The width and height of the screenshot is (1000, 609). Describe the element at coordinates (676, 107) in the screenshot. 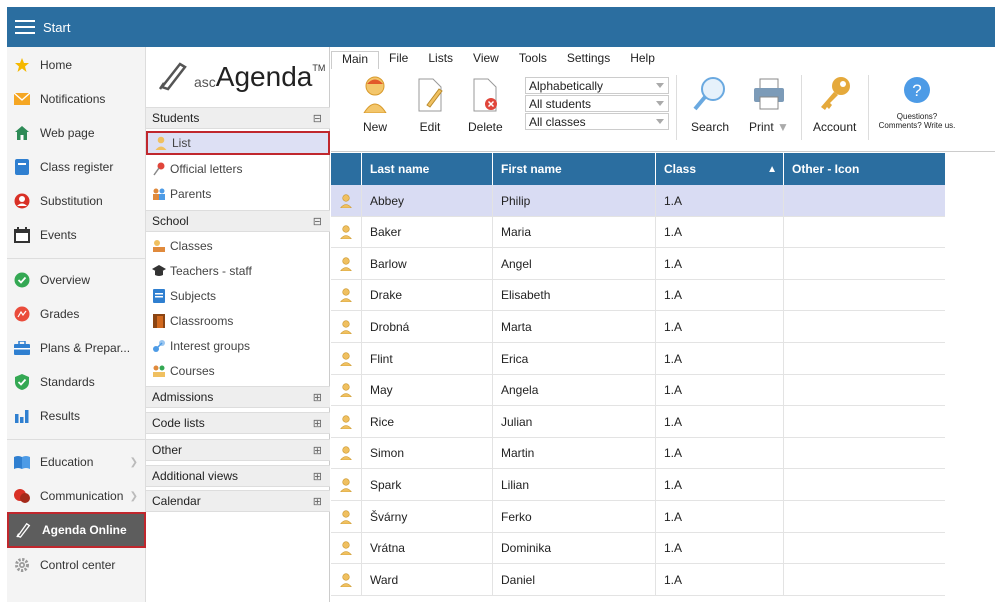

I see `ribbon-divider` at that location.